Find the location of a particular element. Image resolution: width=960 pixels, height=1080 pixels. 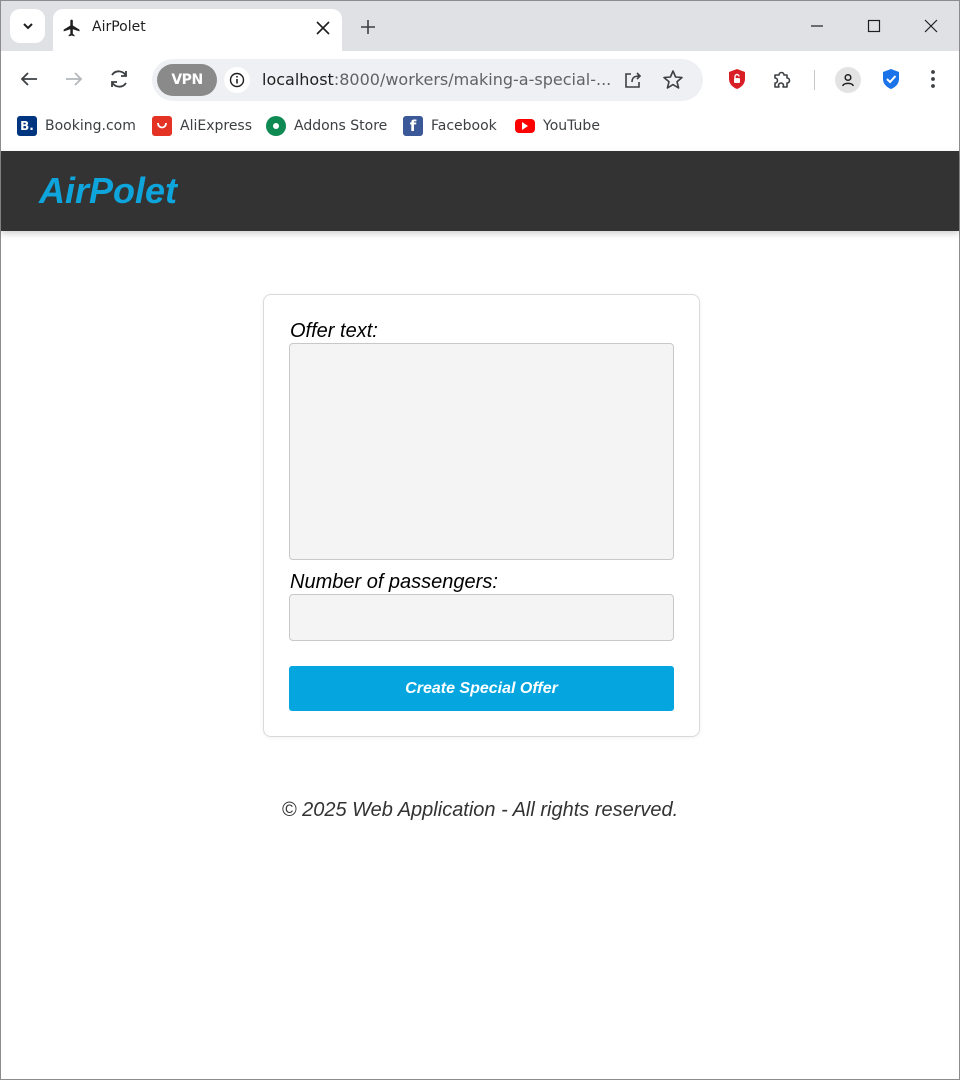

minimize-icon is located at coordinates (817, 26).